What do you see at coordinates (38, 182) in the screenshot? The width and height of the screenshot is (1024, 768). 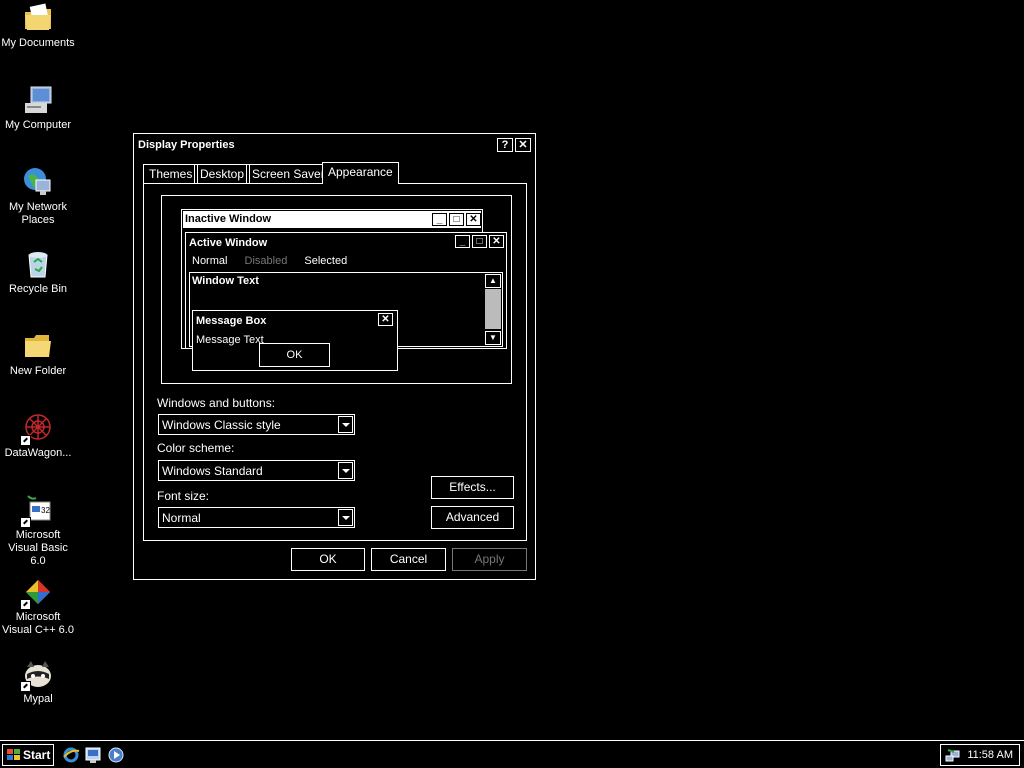 I see `network-places-icon` at bounding box center [38, 182].